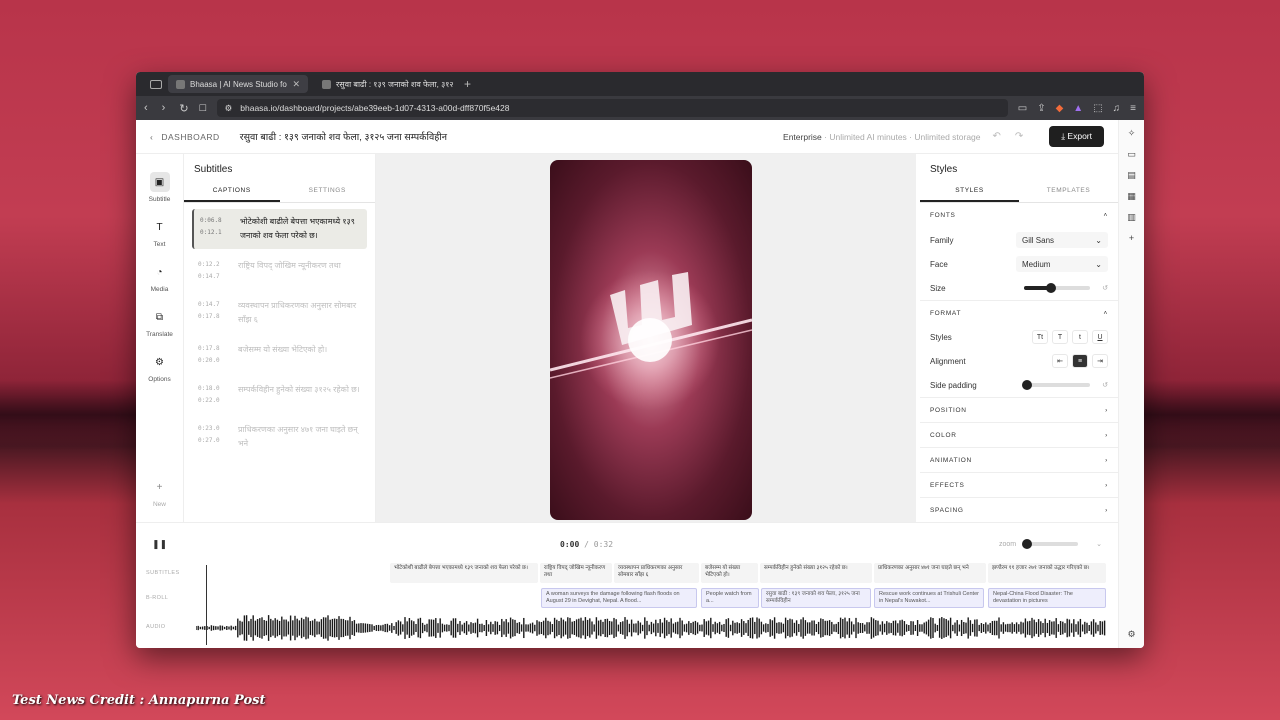 The height and width of the screenshot is (720, 1280). Describe the element at coordinates (232, 191) in the screenshot. I see `tab-captions: CAPTIONS` at that location.